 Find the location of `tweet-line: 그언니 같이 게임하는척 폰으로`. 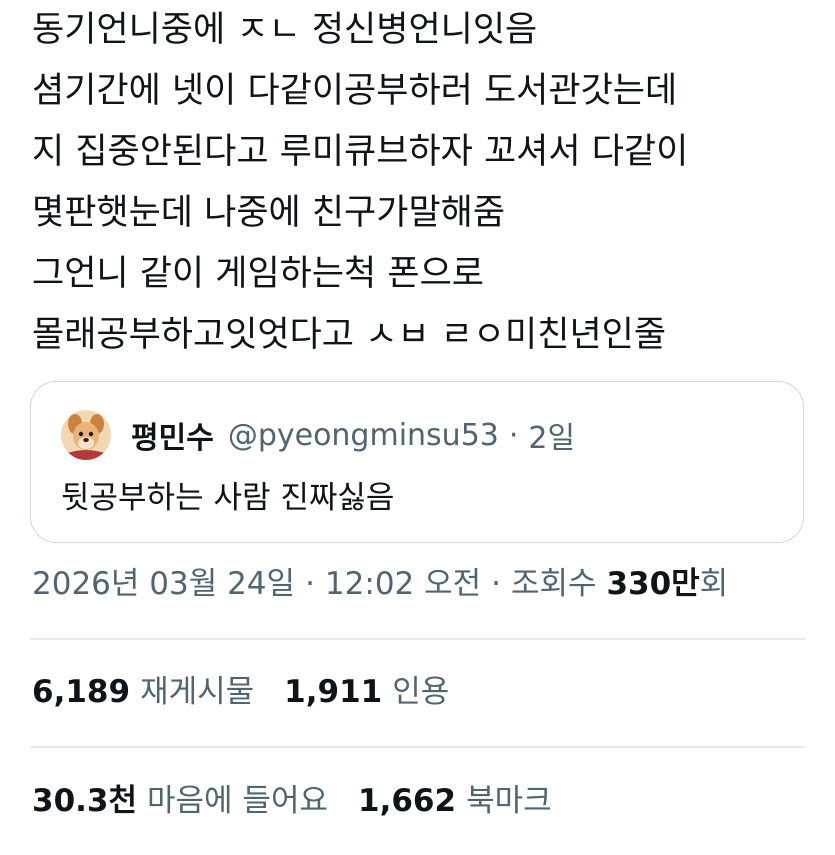

tweet-line: 그언니 같이 게임하는척 폰으로 is located at coordinates (258, 274).